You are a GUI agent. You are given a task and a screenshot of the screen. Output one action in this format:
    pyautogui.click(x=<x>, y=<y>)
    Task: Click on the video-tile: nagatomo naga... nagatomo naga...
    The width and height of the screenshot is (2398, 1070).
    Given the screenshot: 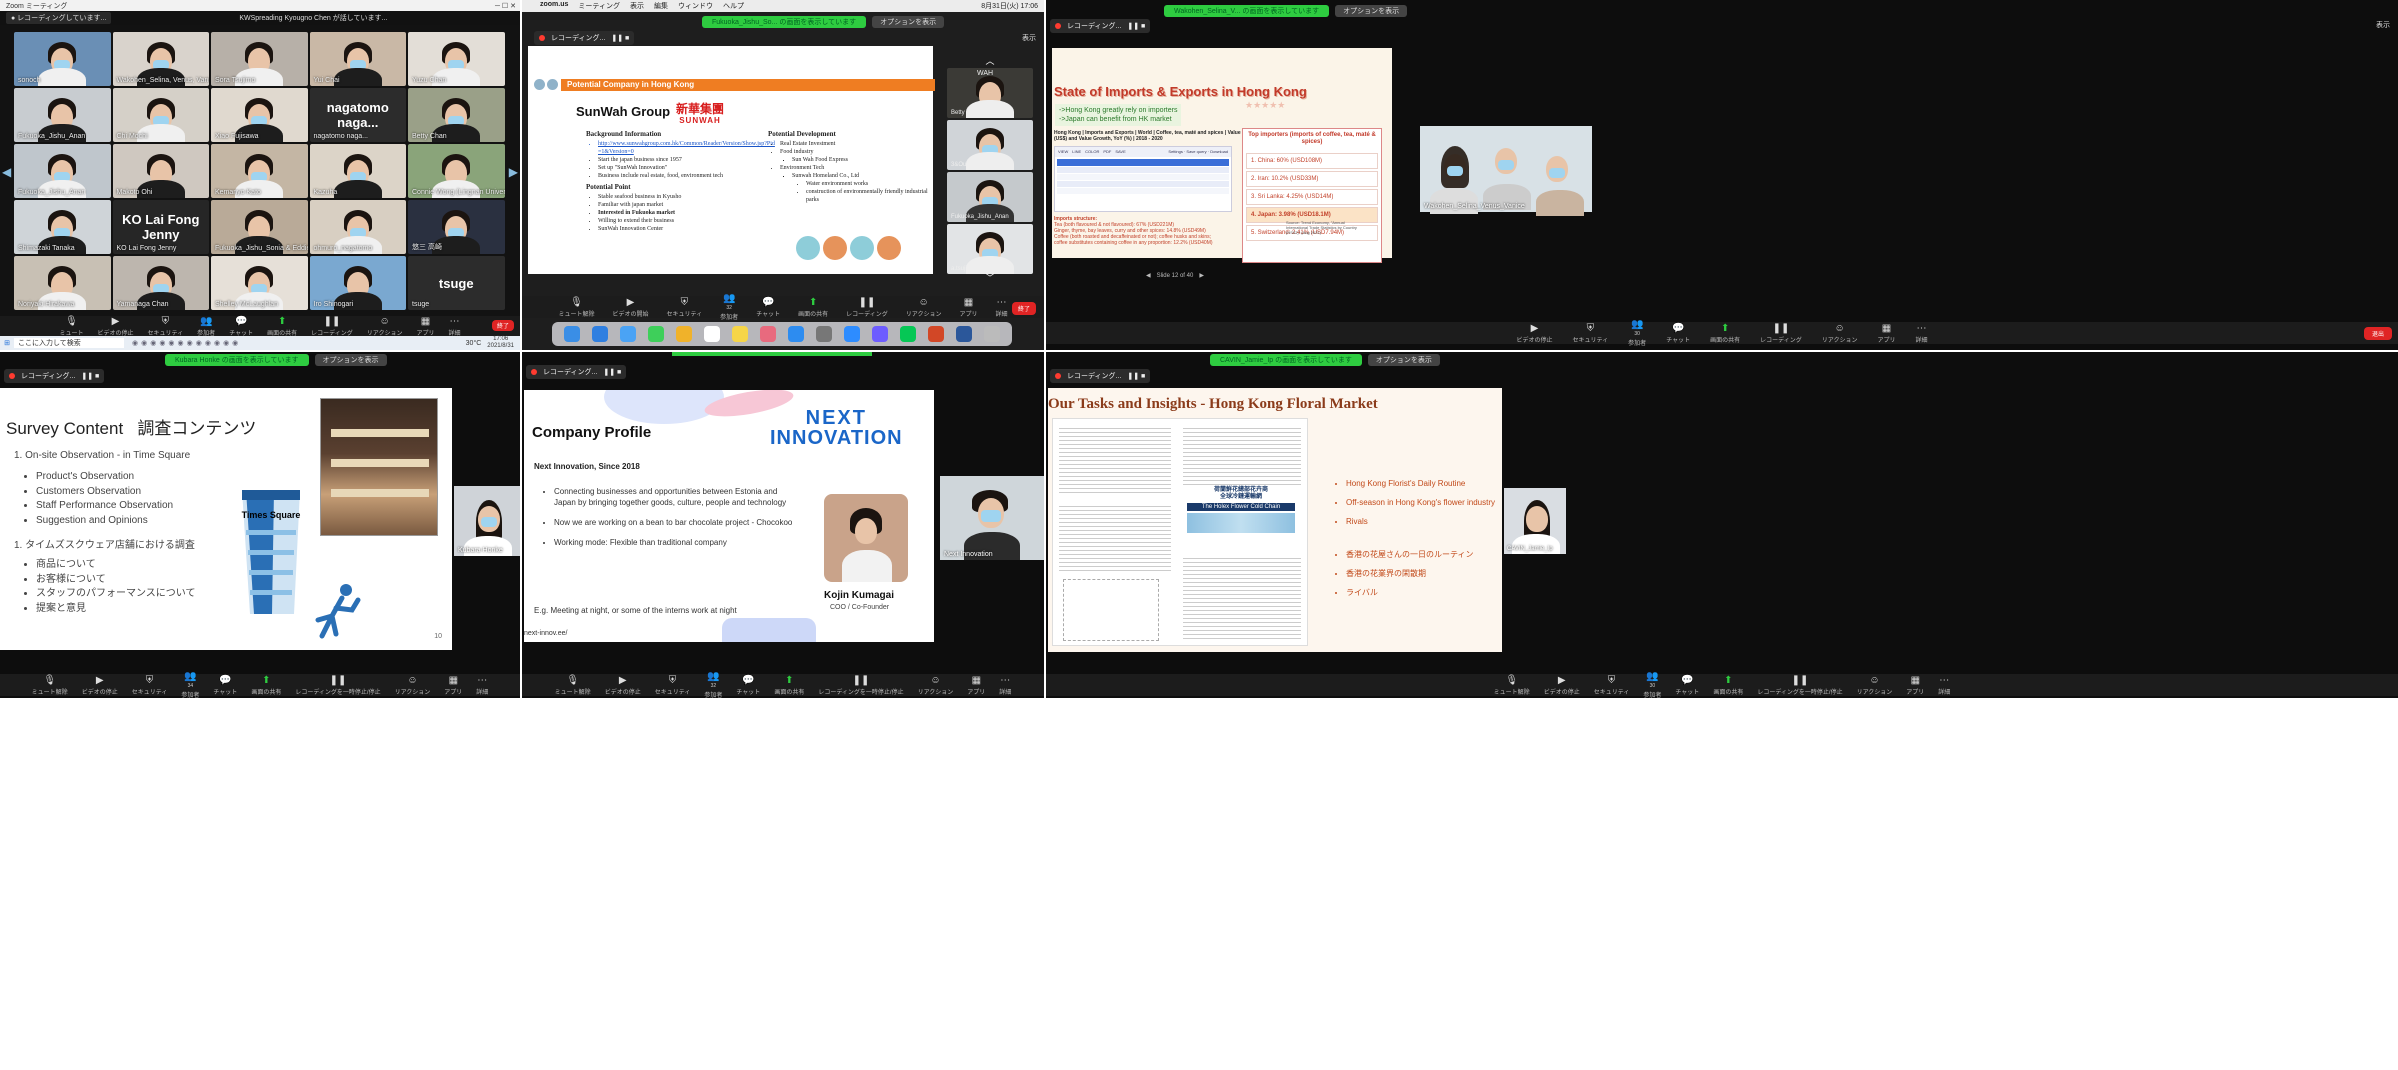 What is the action you would take?
    pyautogui.click(x=357, y=115)
    